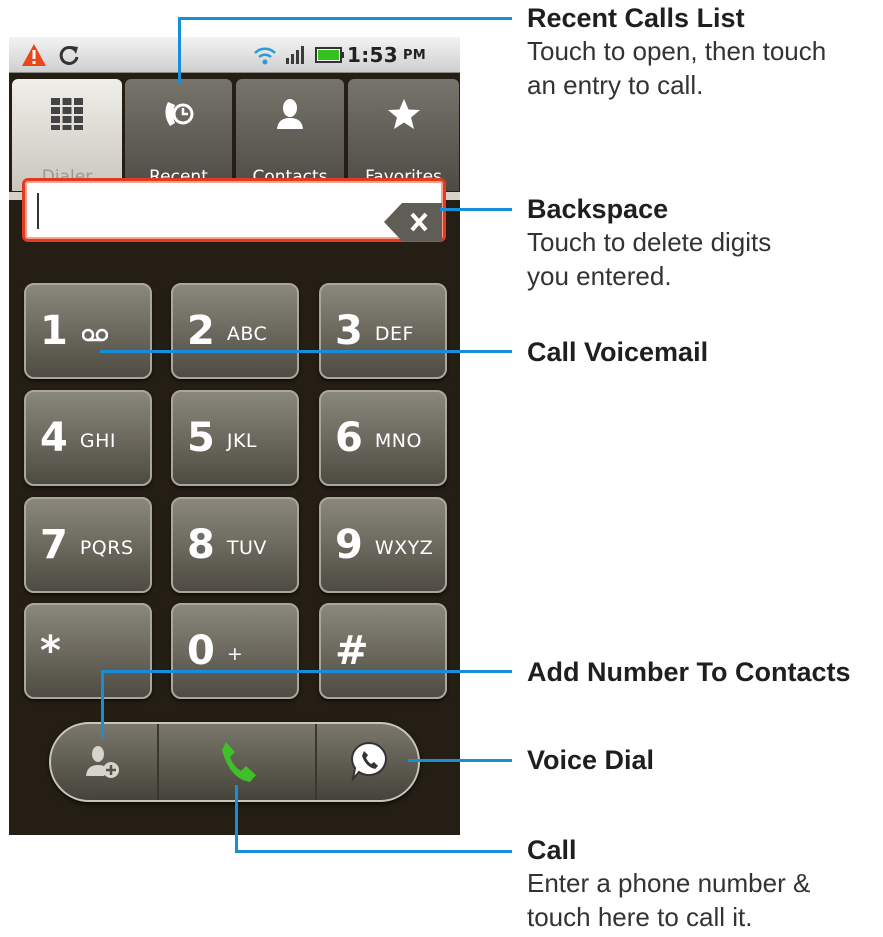  Describe the element at coordinates (476, 209) in the screenshot. I see `callout-line-backspace` at that location.